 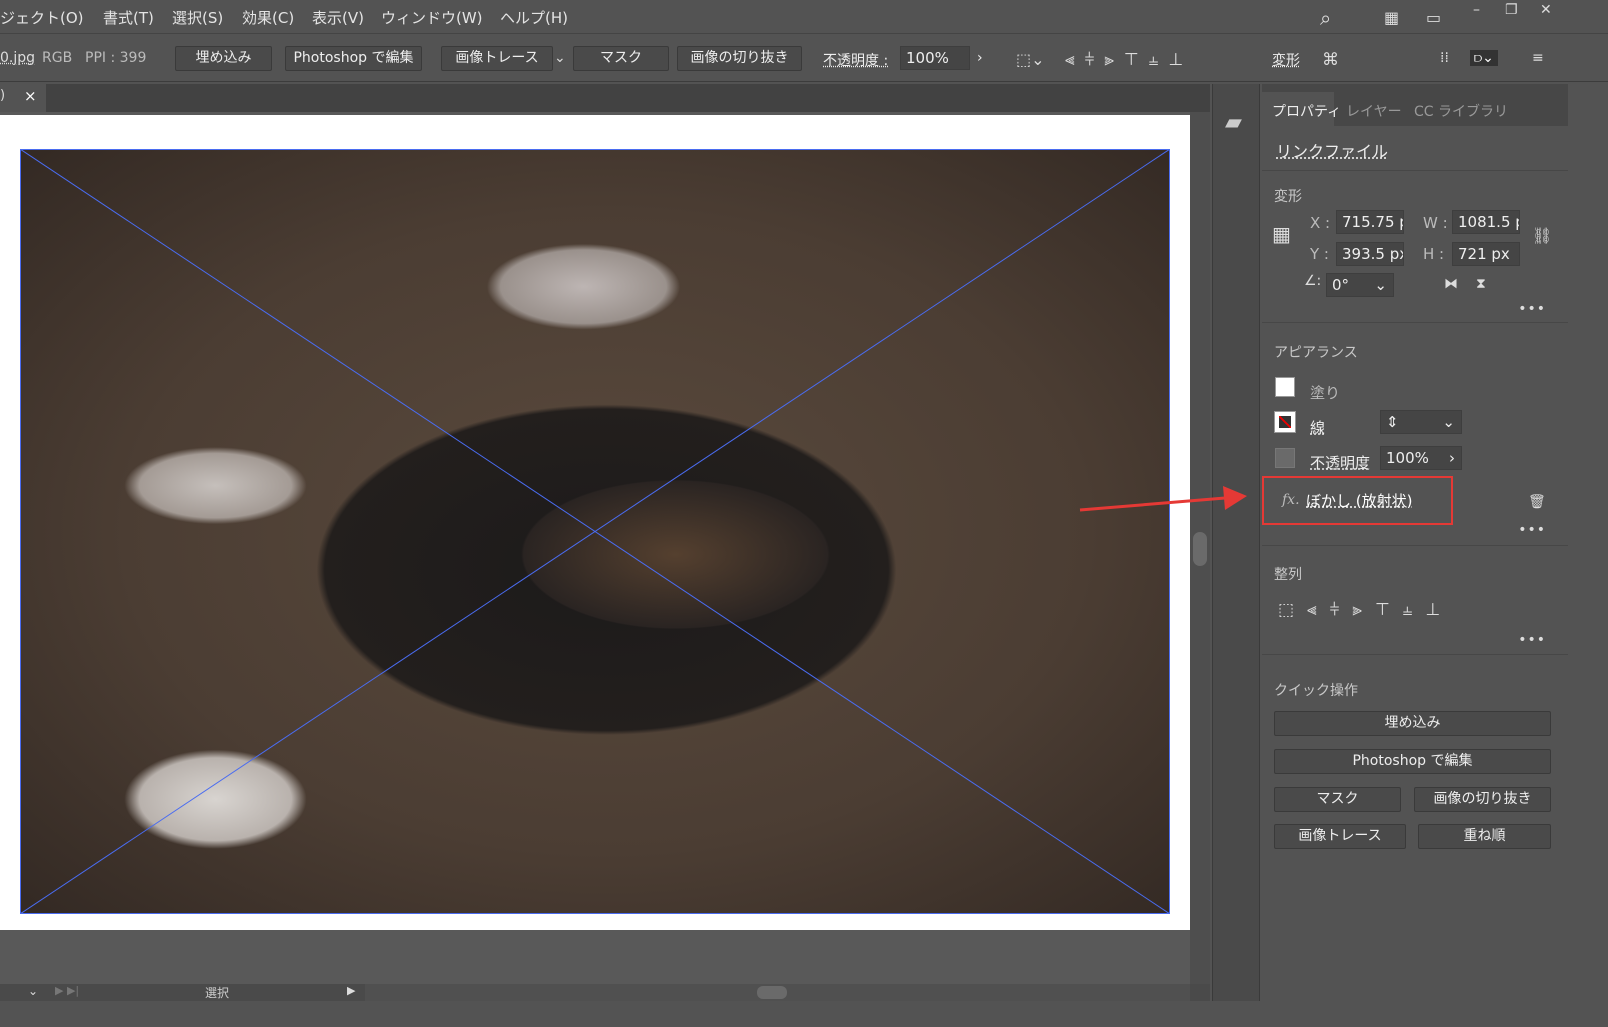 What do you see at coordinates (980, 58) in the screenshot?
I see `opacity-arrow-icon: ›` at bounding box center [980, 58].